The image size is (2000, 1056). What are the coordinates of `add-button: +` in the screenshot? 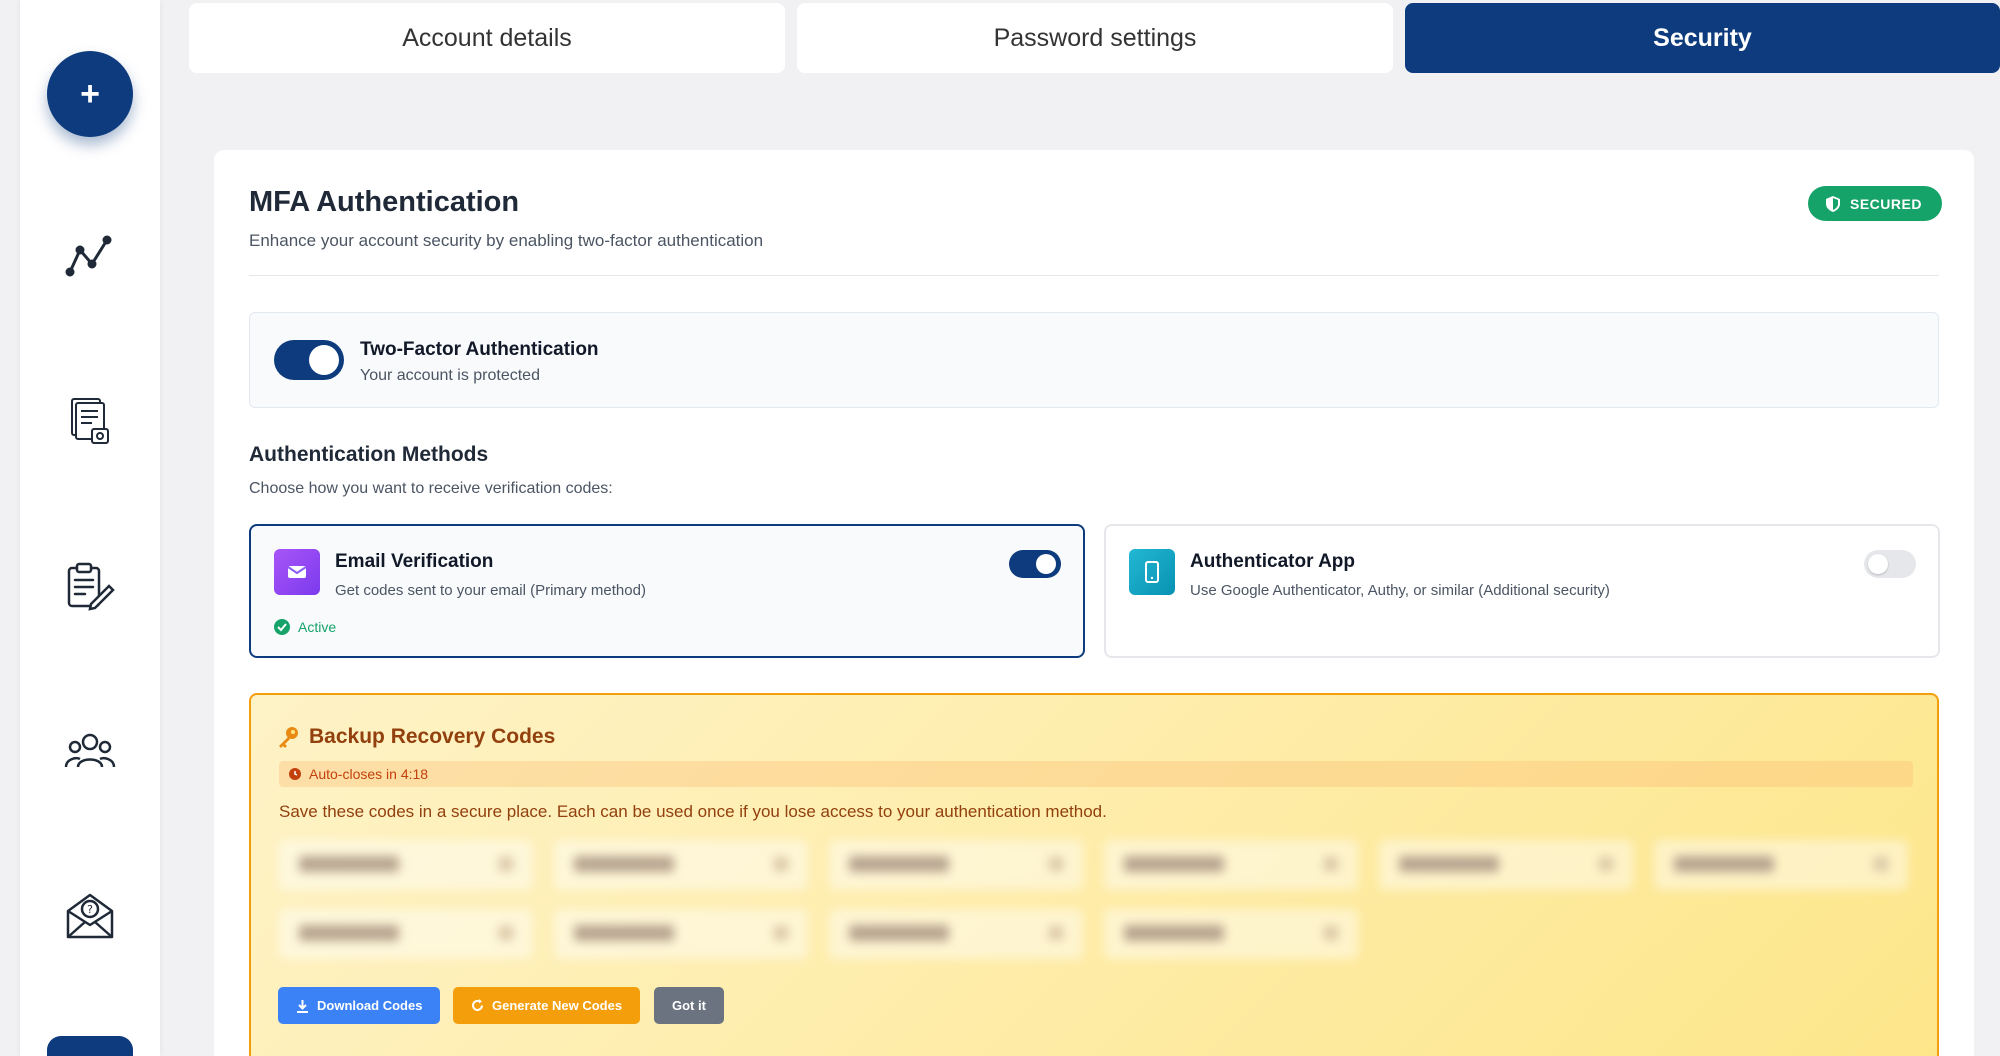 It's located at (90, 94).